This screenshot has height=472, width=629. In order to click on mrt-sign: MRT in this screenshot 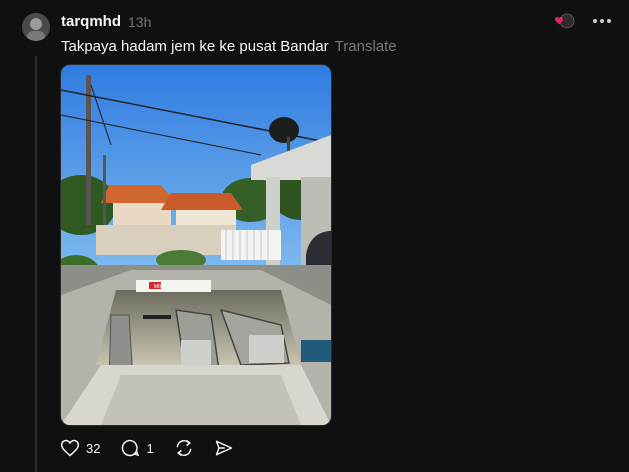, I will do `click(159, 287)`.